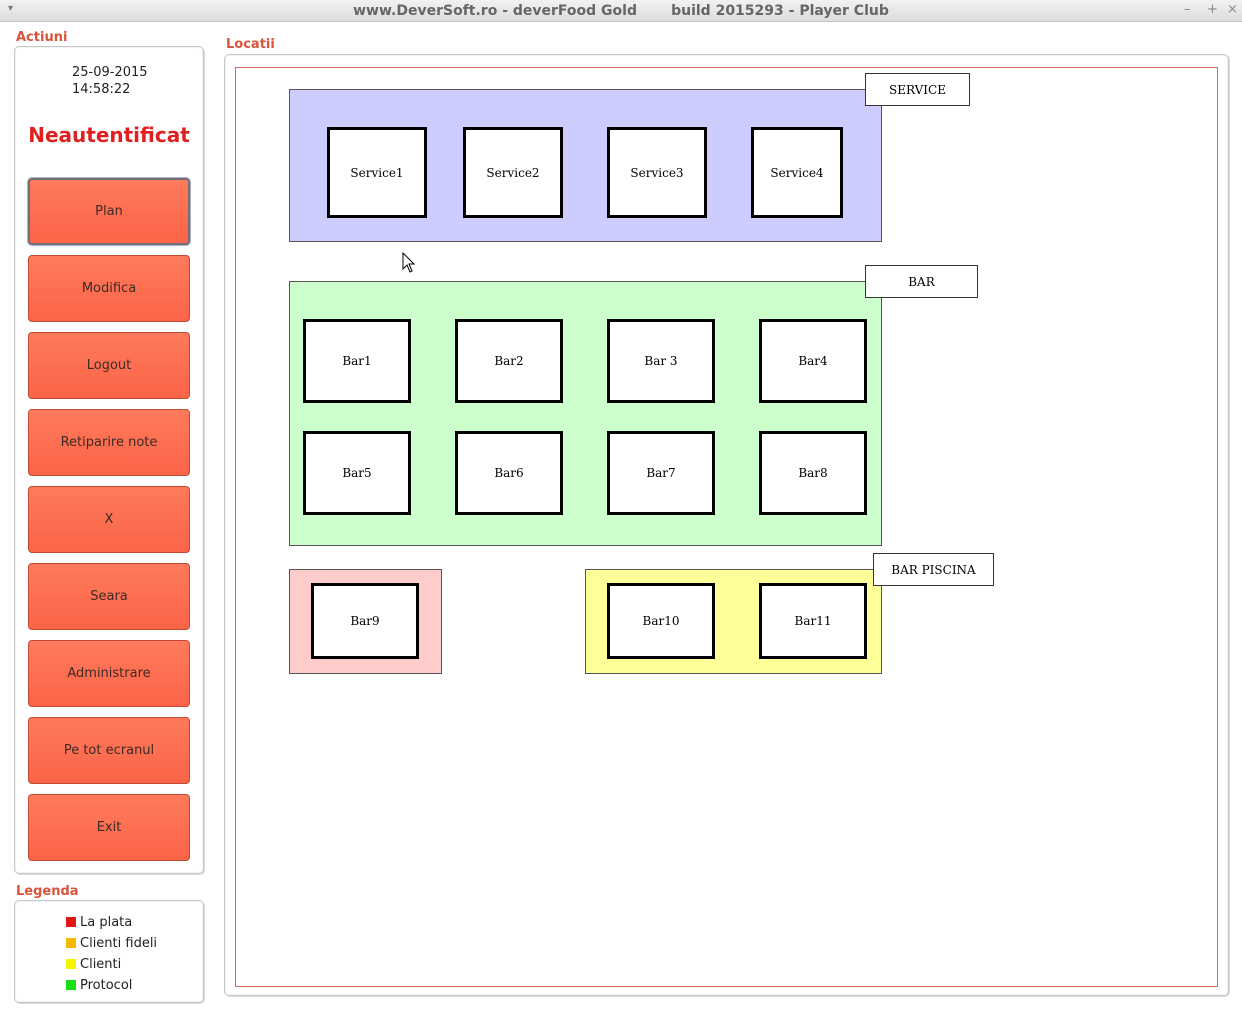 This screenshot has width=1242, height=1020. What do you see at coordinates (661, 621) in the screenshot?
I see `table-bar10: Bar10` at bounding box center [661, 621].